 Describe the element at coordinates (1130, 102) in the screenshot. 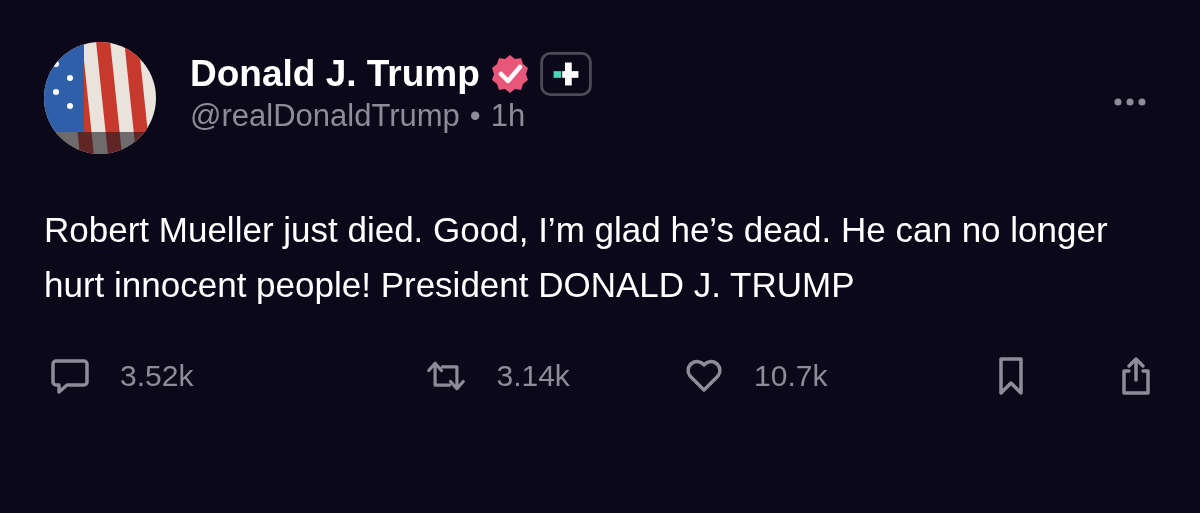

I see `more-icon` at that location.